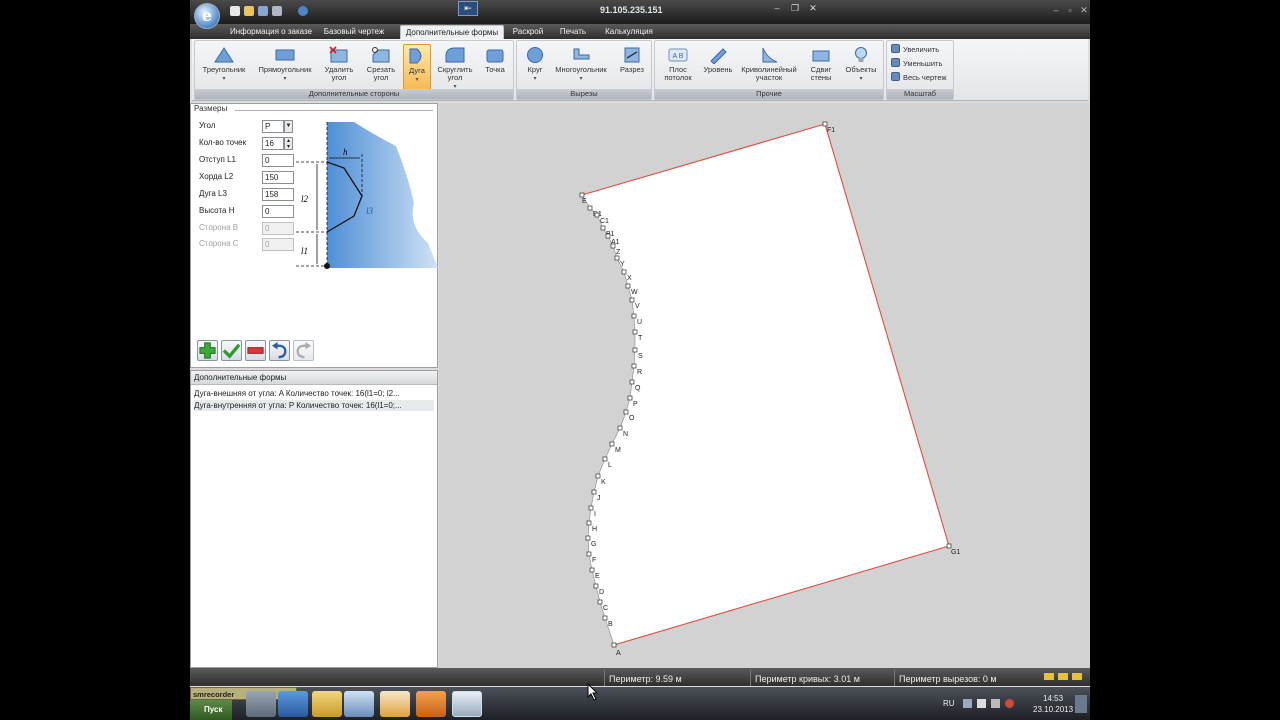 The height and width of the screenshot is (720, 1280). Describe the element at coordinates (949, 703) in the screenshot. I see `language-indicator: RU` at that location.